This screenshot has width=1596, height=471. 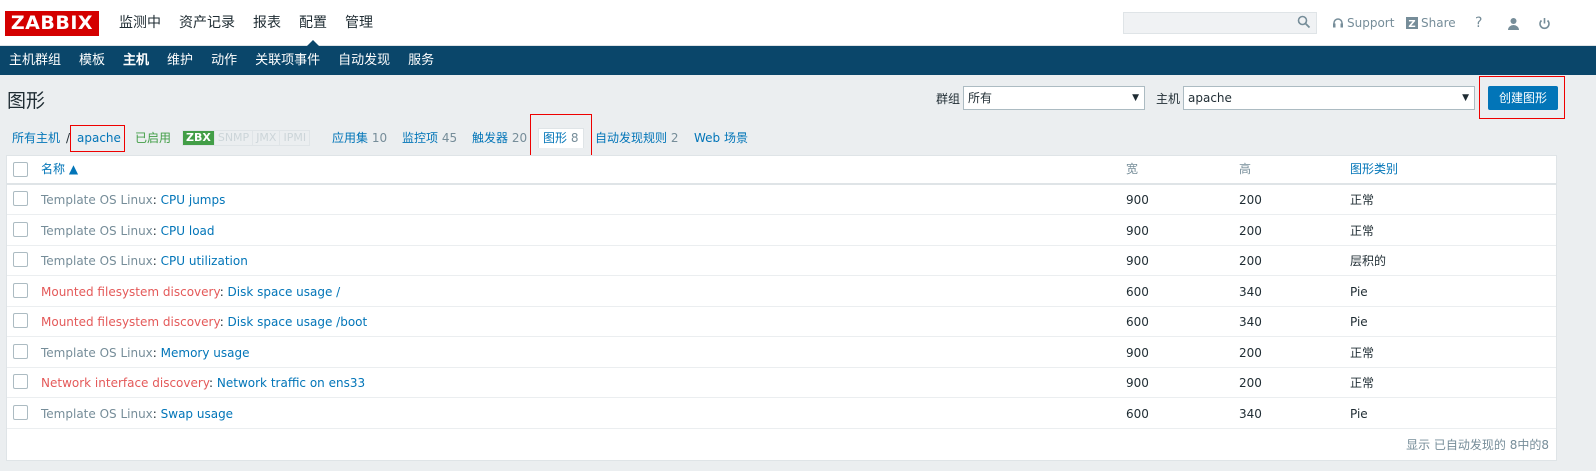 What do you see at coordinates (291, 383) in the screenshot?
I see `graph-name-link: Network traffic on ens33` at bounding box center [291, 383].